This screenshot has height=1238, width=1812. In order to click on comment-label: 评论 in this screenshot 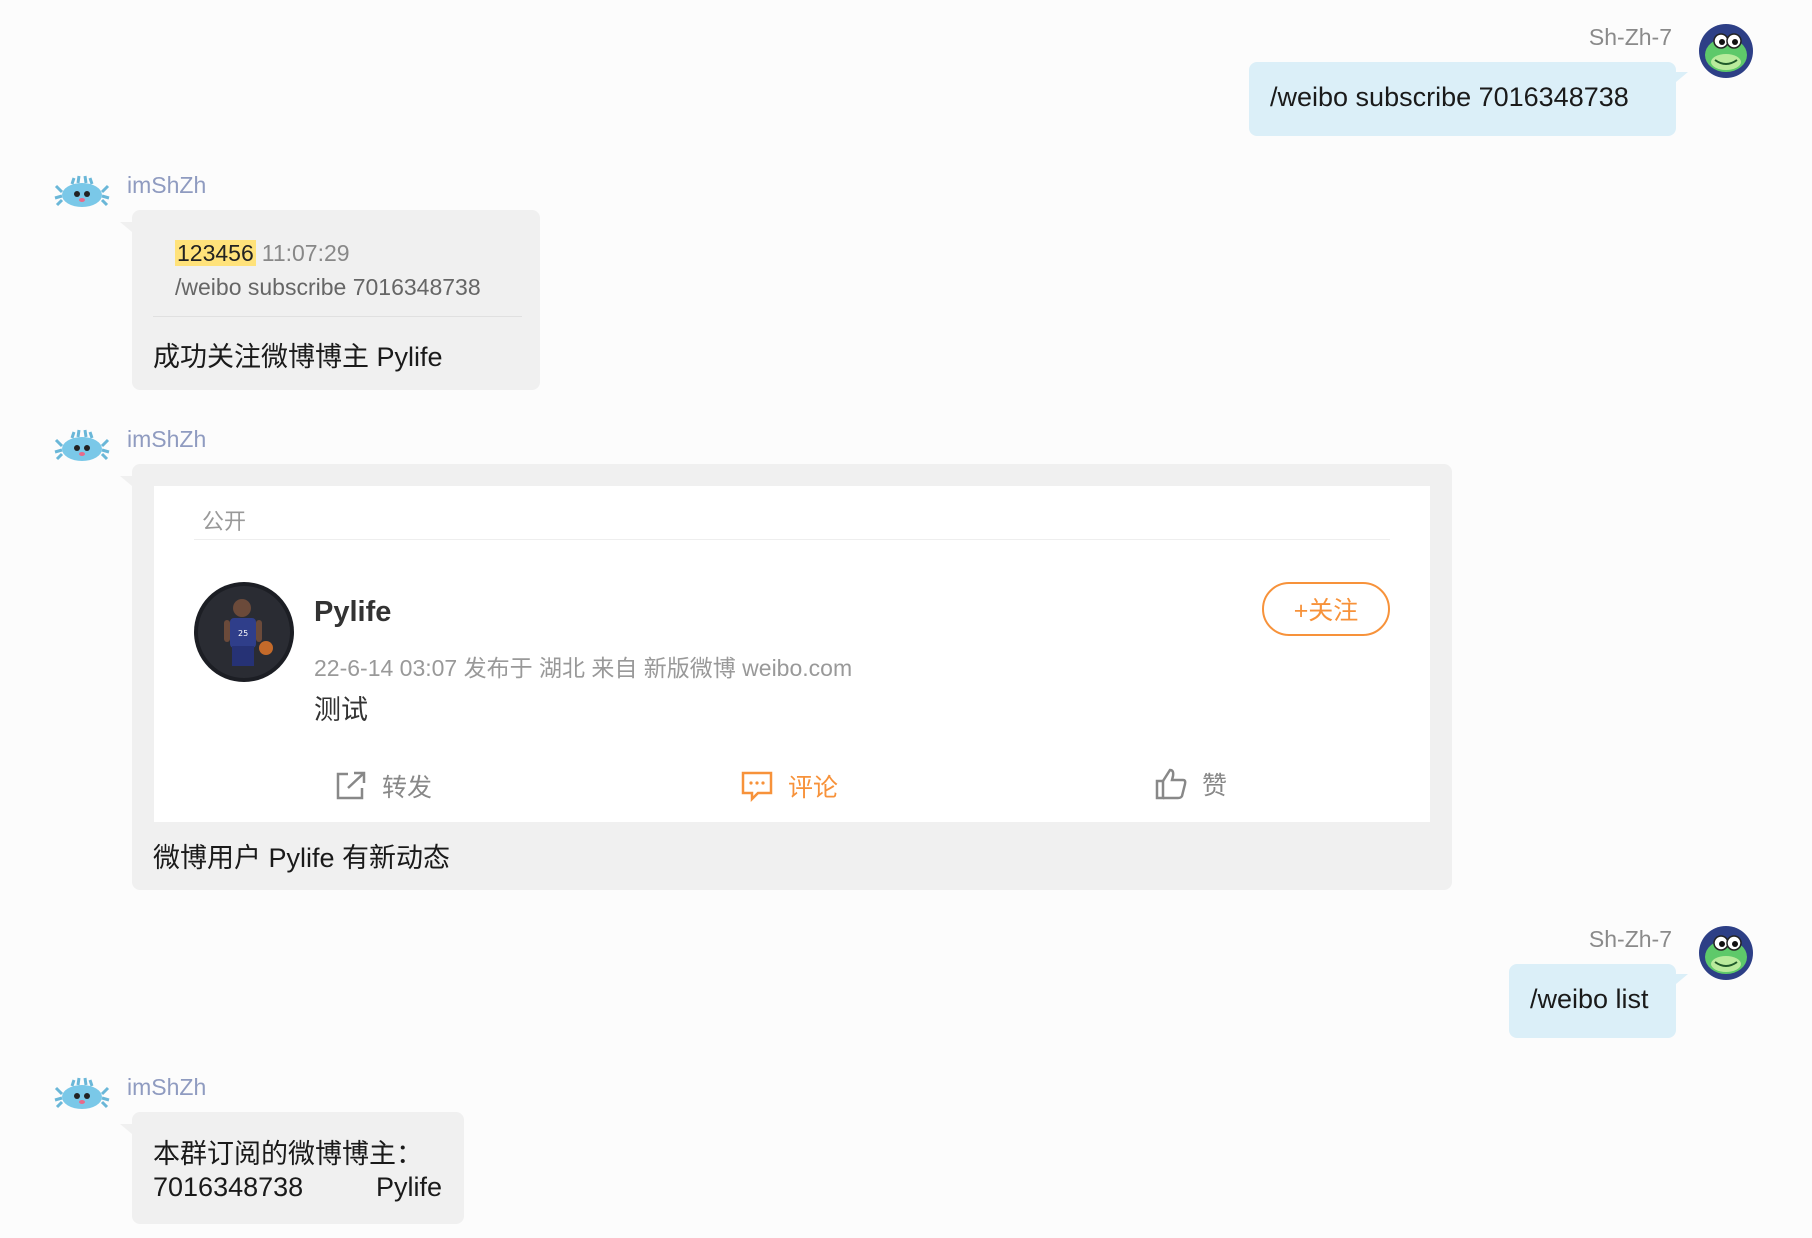, I will do `click(813, 788)`.